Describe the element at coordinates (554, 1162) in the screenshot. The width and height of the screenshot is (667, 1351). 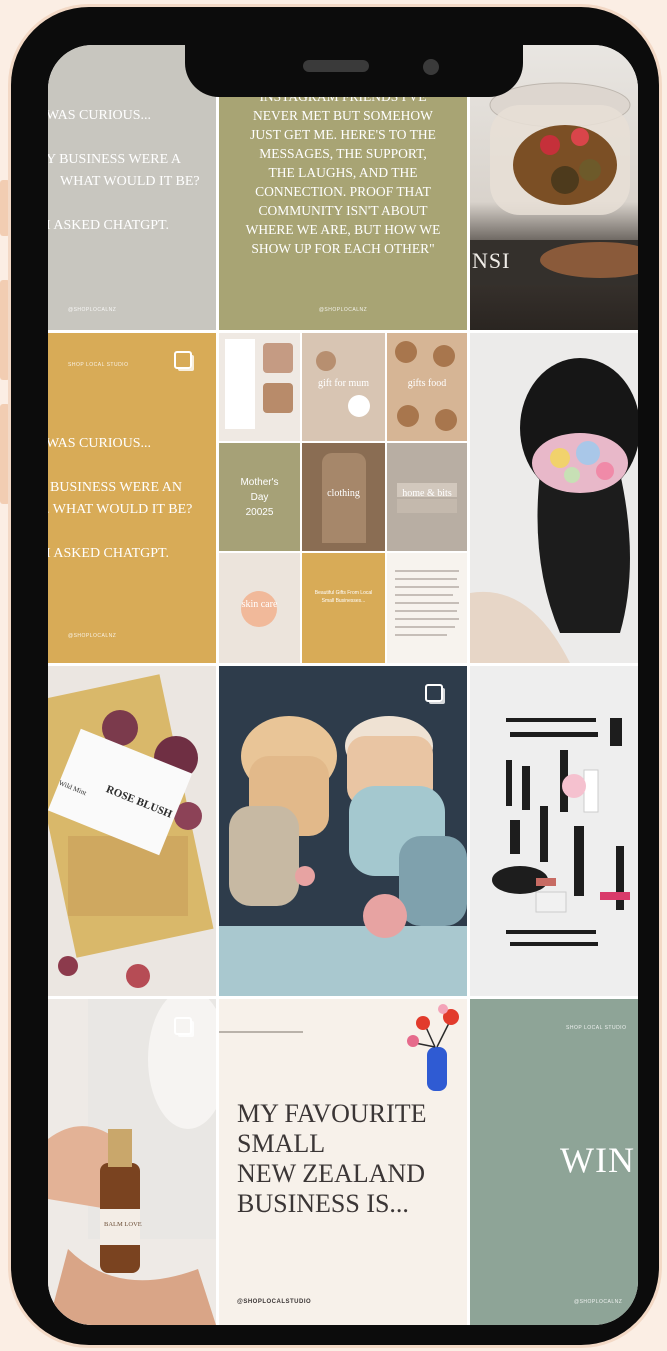
I see `post-win-sage: SHOP LOCAL STUDIO WIN @SHOPLOCALNZ` at that location.